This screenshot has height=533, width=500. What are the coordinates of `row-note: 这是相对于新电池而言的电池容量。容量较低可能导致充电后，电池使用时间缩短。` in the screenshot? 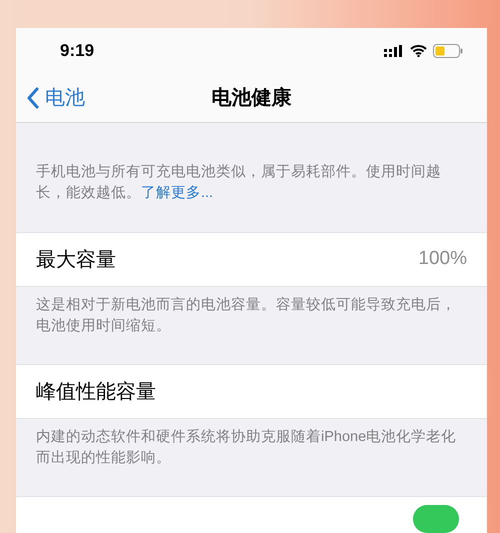 It's located at (246, 316).